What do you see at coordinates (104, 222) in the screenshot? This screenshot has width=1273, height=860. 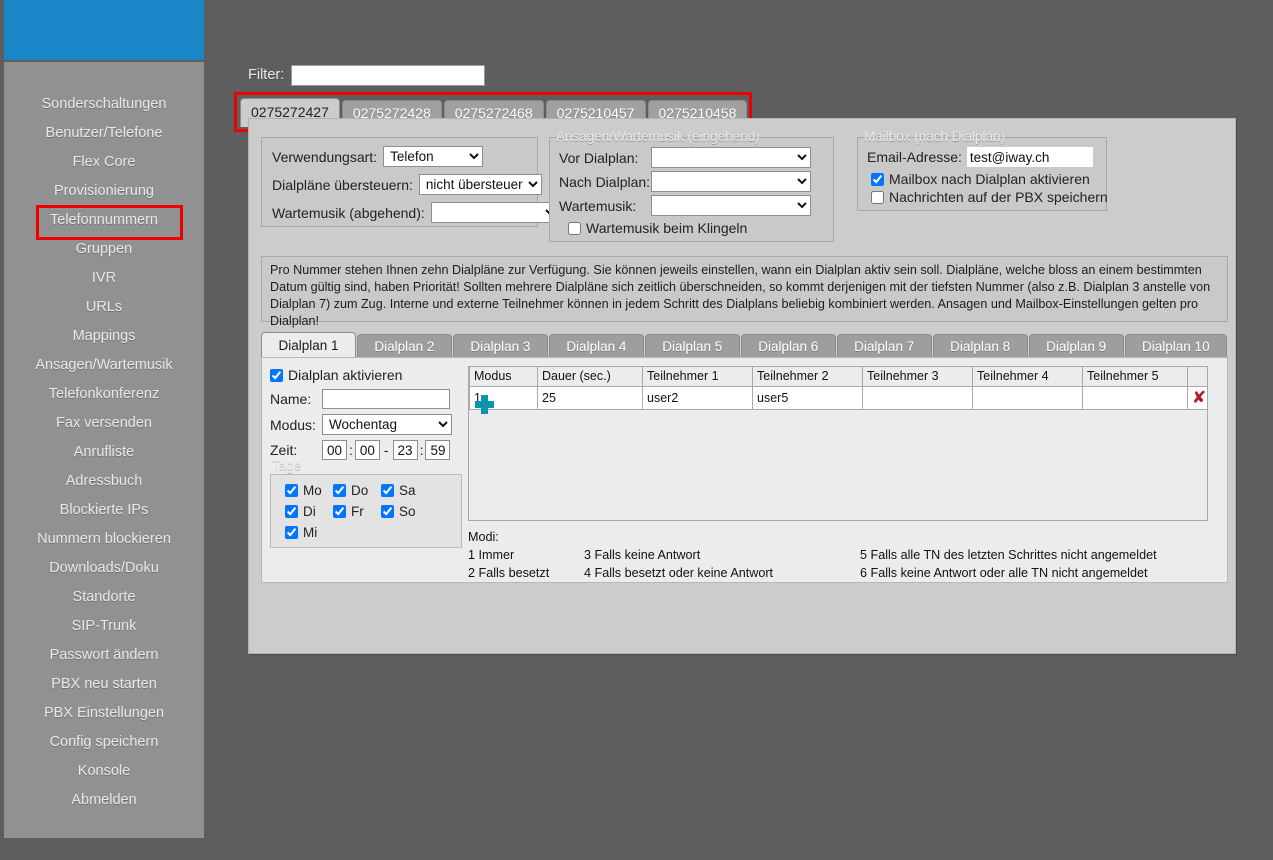 I see `sidebar-item-telefonnummern: Telefonnummern` at bounding box center [104, 222].